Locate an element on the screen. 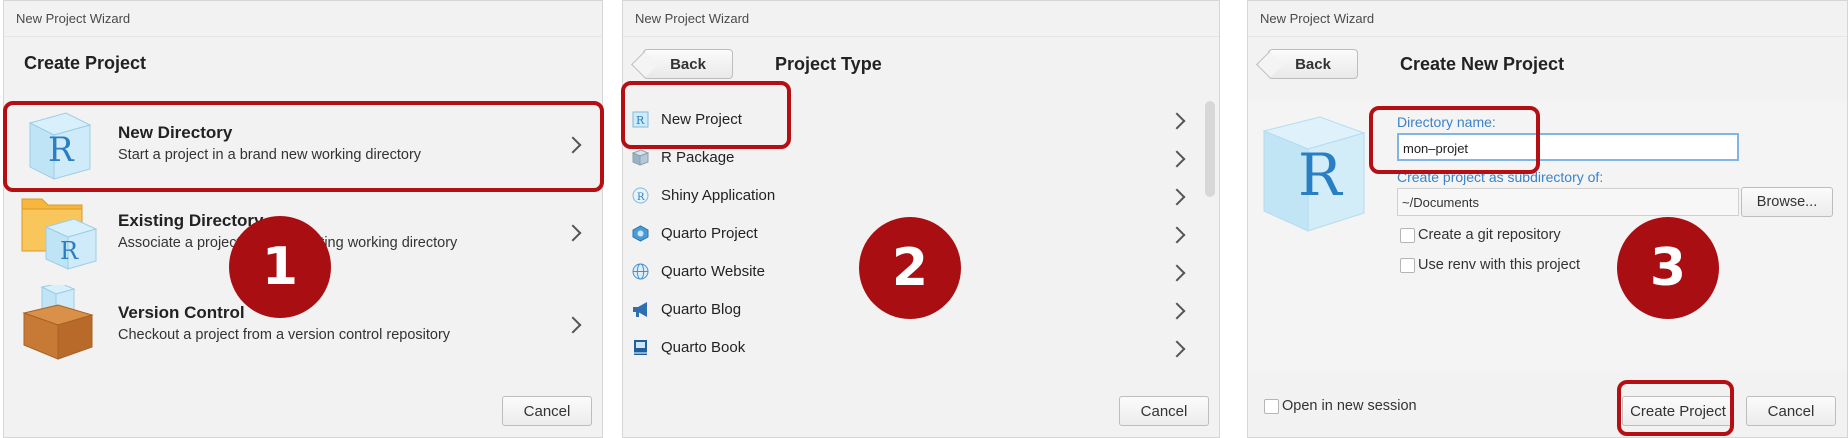 The width and height of the screenshot is (1848, 438). type-label: Quarto Blog is located at coordinates (701, 309).